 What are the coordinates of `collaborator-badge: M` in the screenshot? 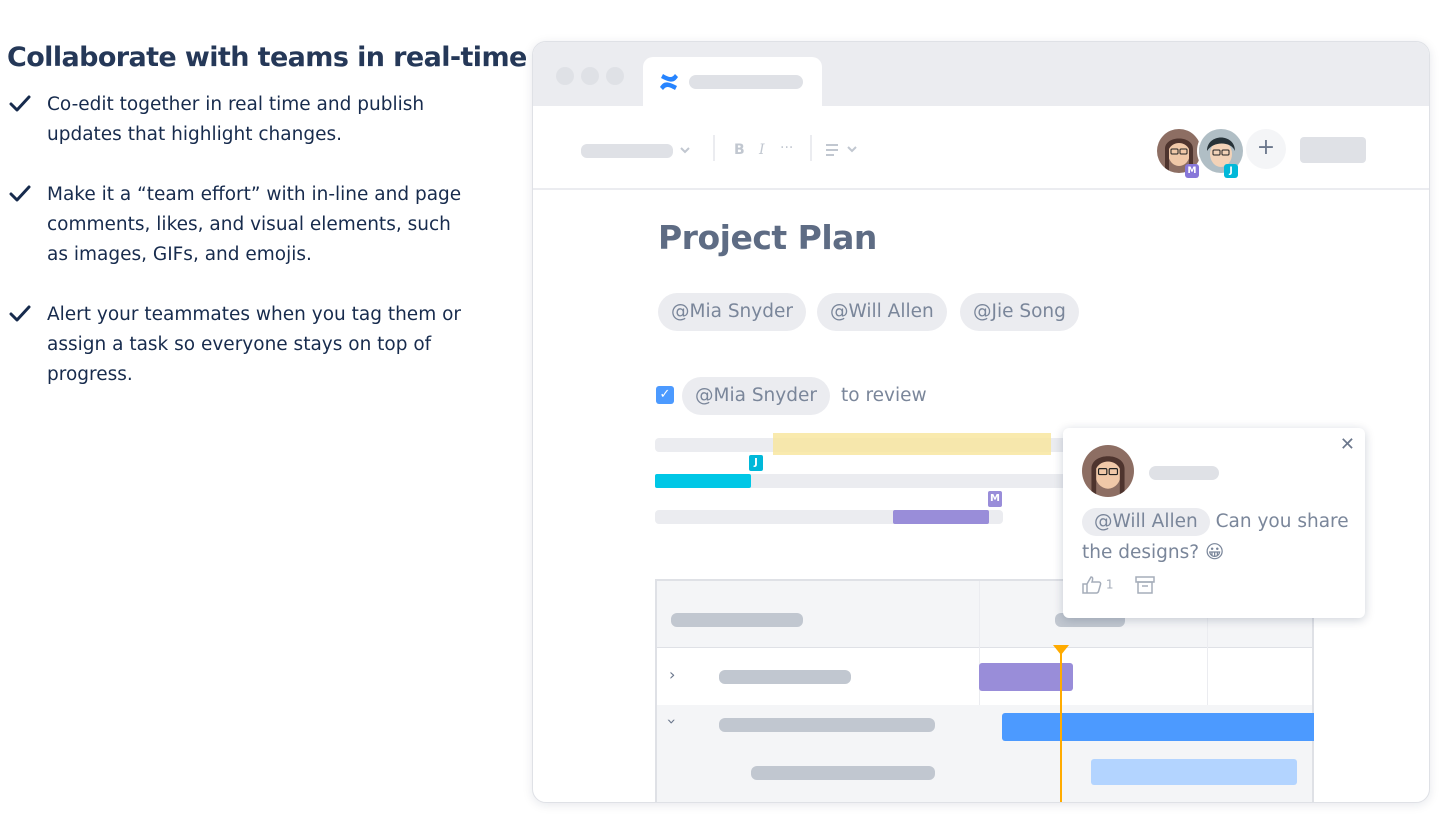 It's located at (1192, 171).